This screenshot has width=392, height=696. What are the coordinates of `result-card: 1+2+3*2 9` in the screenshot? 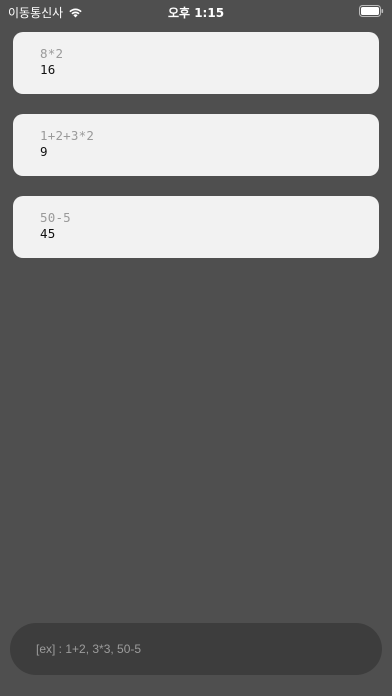 It's located at (196, 145).